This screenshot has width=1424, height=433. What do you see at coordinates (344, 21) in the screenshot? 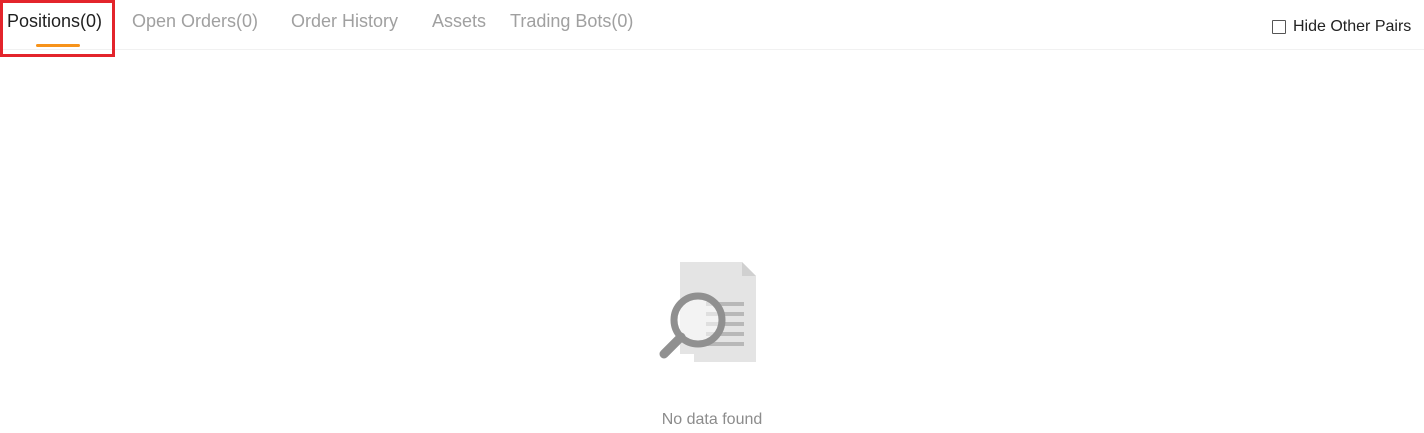
I see `tab-order-history: Order History` at bounding box center [344, 21].